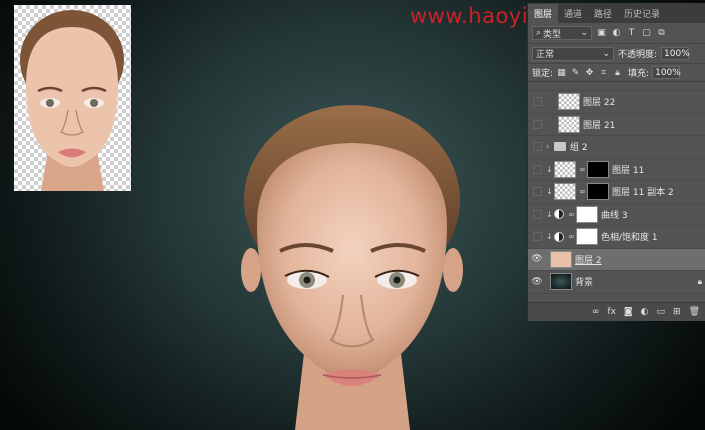  Describe the element at coordinates (675, 53) in the screenshot. I see `opacity-input: 100%` at that location.